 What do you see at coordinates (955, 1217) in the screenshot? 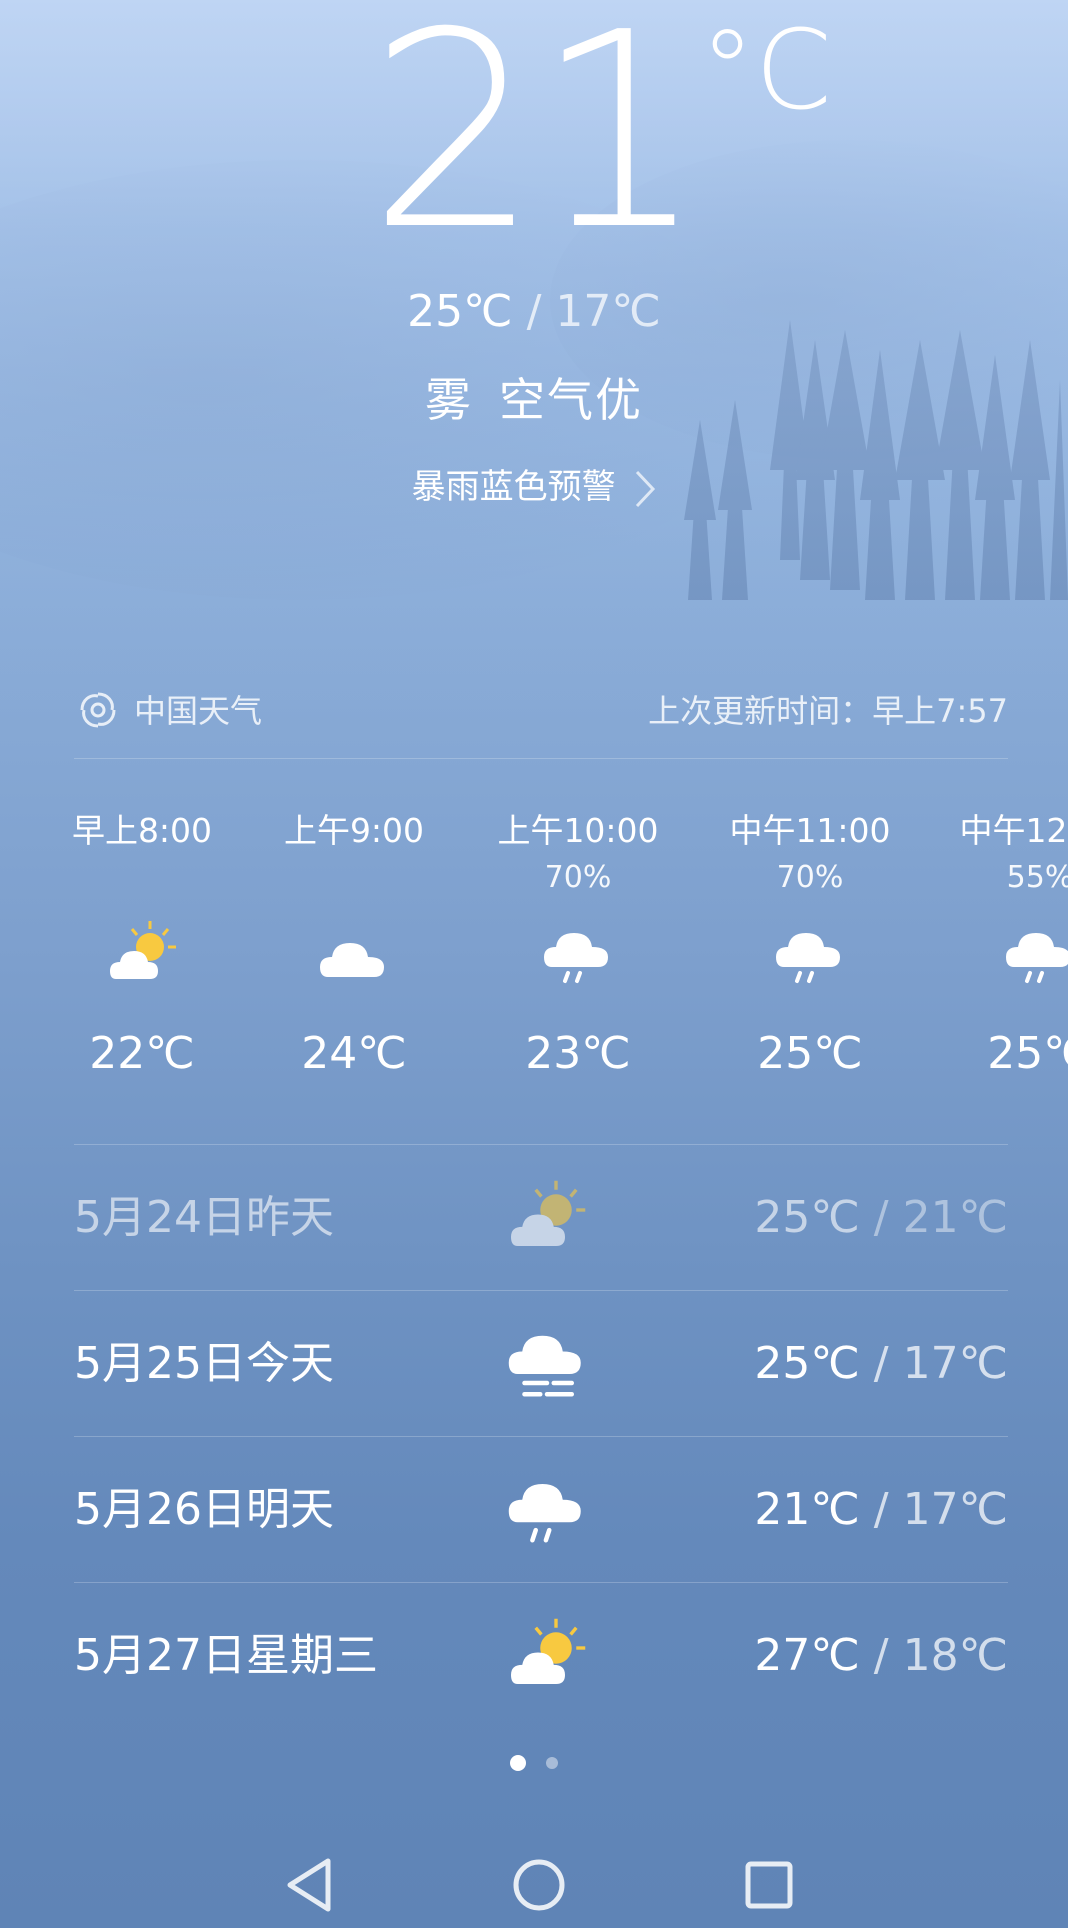
I see `day-low: 21℃` at bounding box center [955, 1217].